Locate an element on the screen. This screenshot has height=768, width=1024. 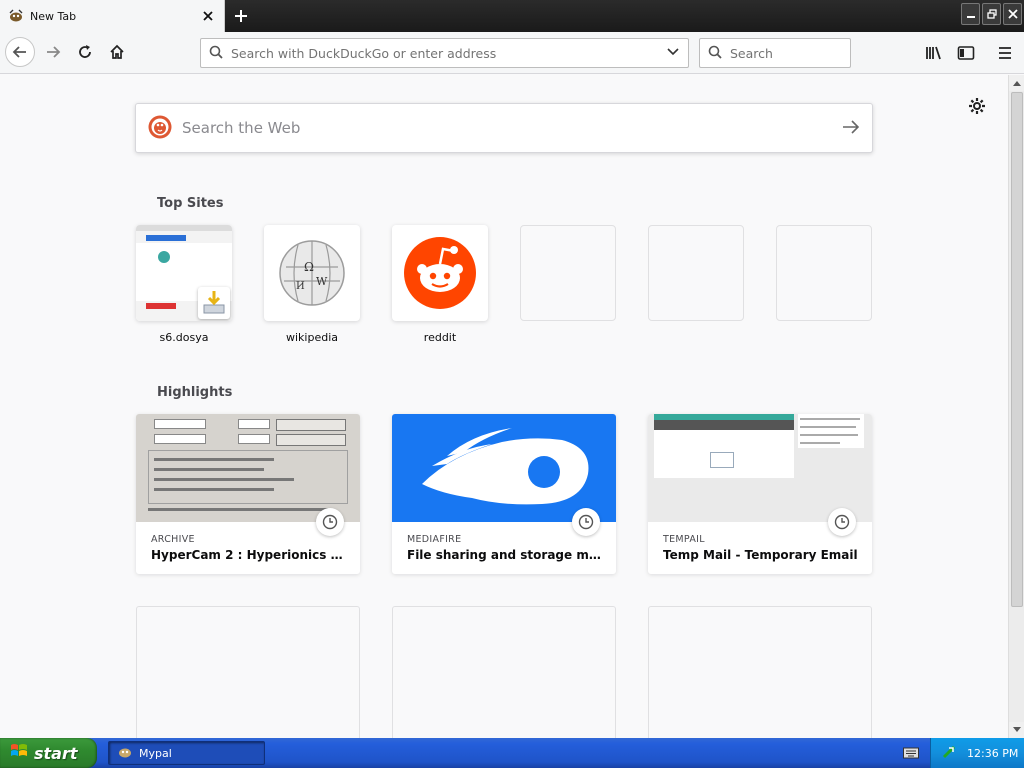
gear-icon is located at coordinates (977, 106).